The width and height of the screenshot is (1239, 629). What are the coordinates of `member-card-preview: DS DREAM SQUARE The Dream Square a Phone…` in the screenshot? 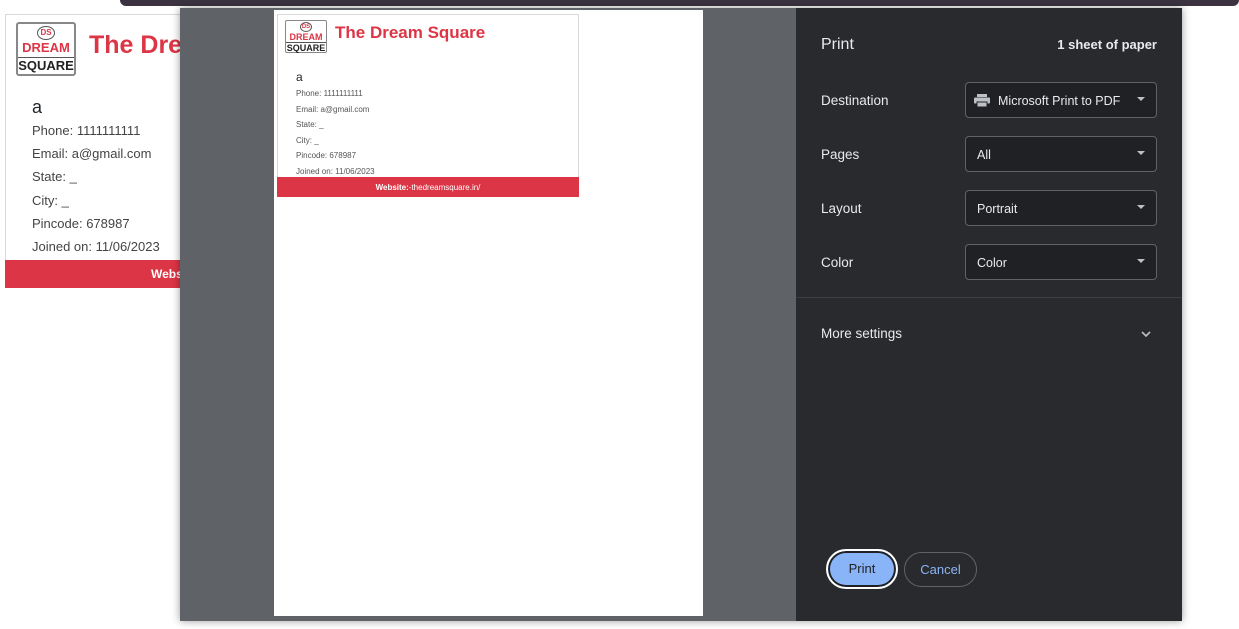 It's located at (428, 105).